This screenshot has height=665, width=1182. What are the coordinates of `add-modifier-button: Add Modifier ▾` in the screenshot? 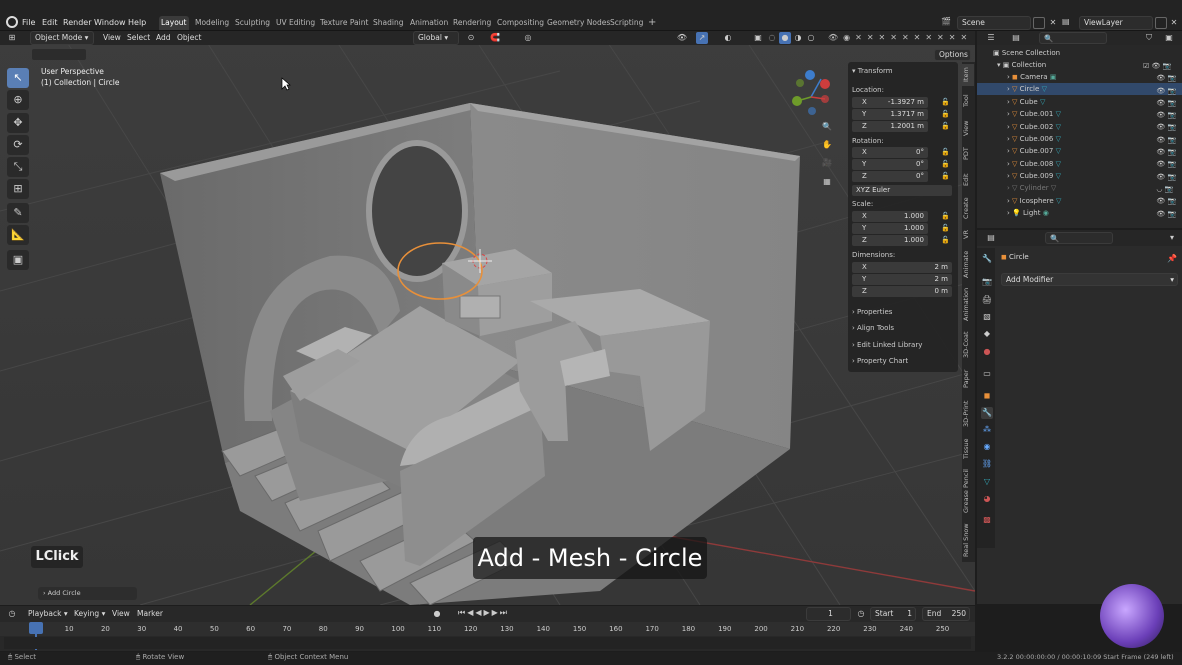 It's located at (1089, 279).